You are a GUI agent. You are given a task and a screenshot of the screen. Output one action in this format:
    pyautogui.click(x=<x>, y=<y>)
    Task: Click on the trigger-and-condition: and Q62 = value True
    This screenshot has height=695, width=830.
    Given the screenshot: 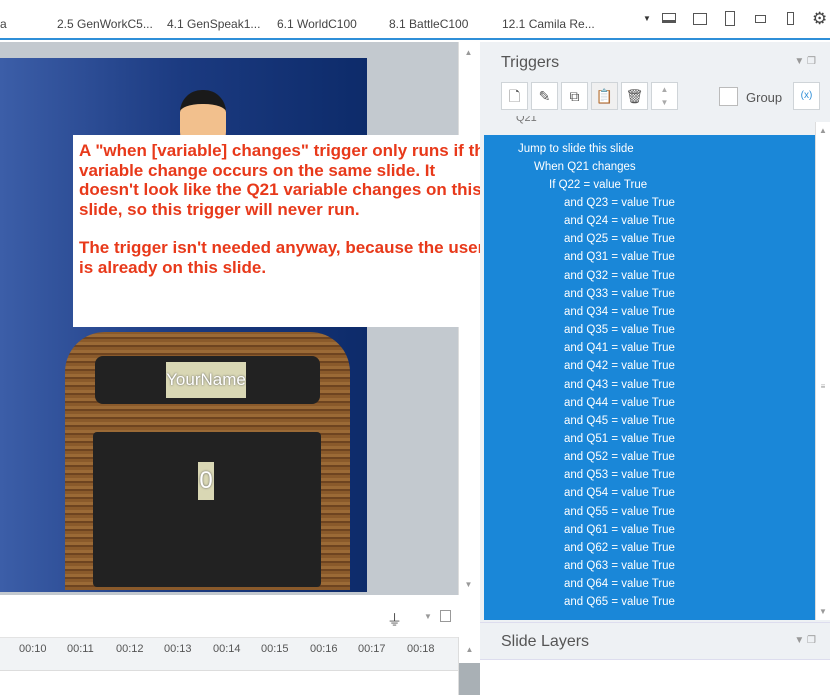 What is the action you would take?
    pyautogui.click(x=619, y=548)
    